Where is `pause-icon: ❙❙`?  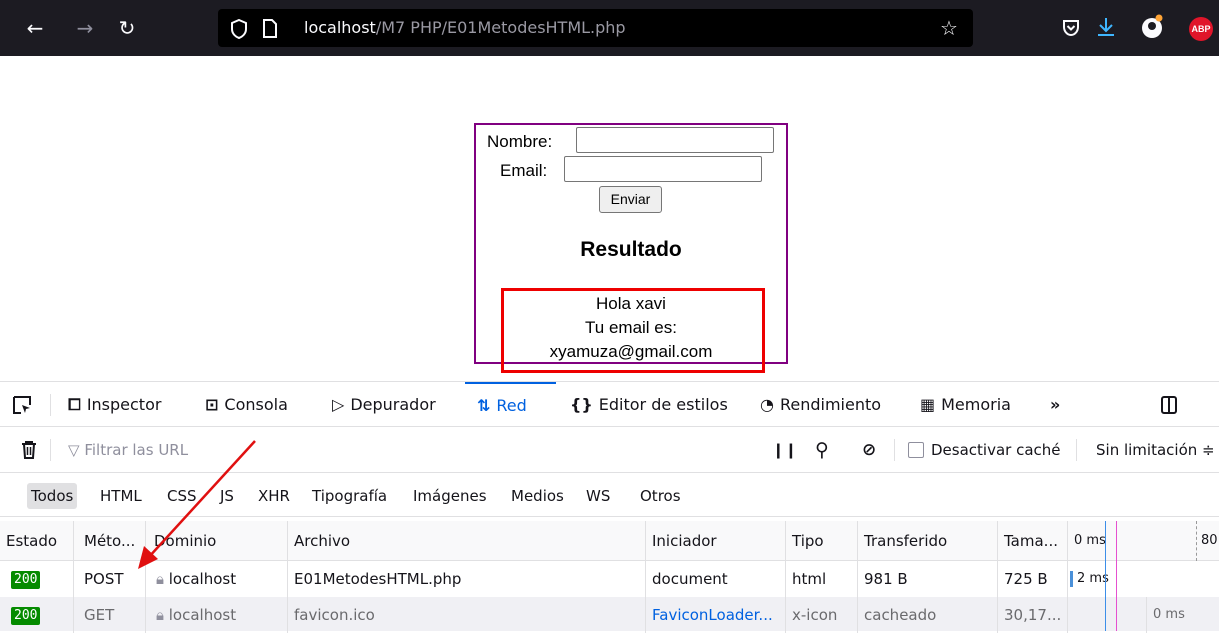 pause-icon: ❙❙ is located at coordinates (784, 450).